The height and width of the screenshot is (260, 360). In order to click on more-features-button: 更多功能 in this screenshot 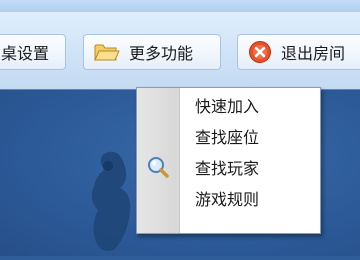, I will do `click(152, 52)`.